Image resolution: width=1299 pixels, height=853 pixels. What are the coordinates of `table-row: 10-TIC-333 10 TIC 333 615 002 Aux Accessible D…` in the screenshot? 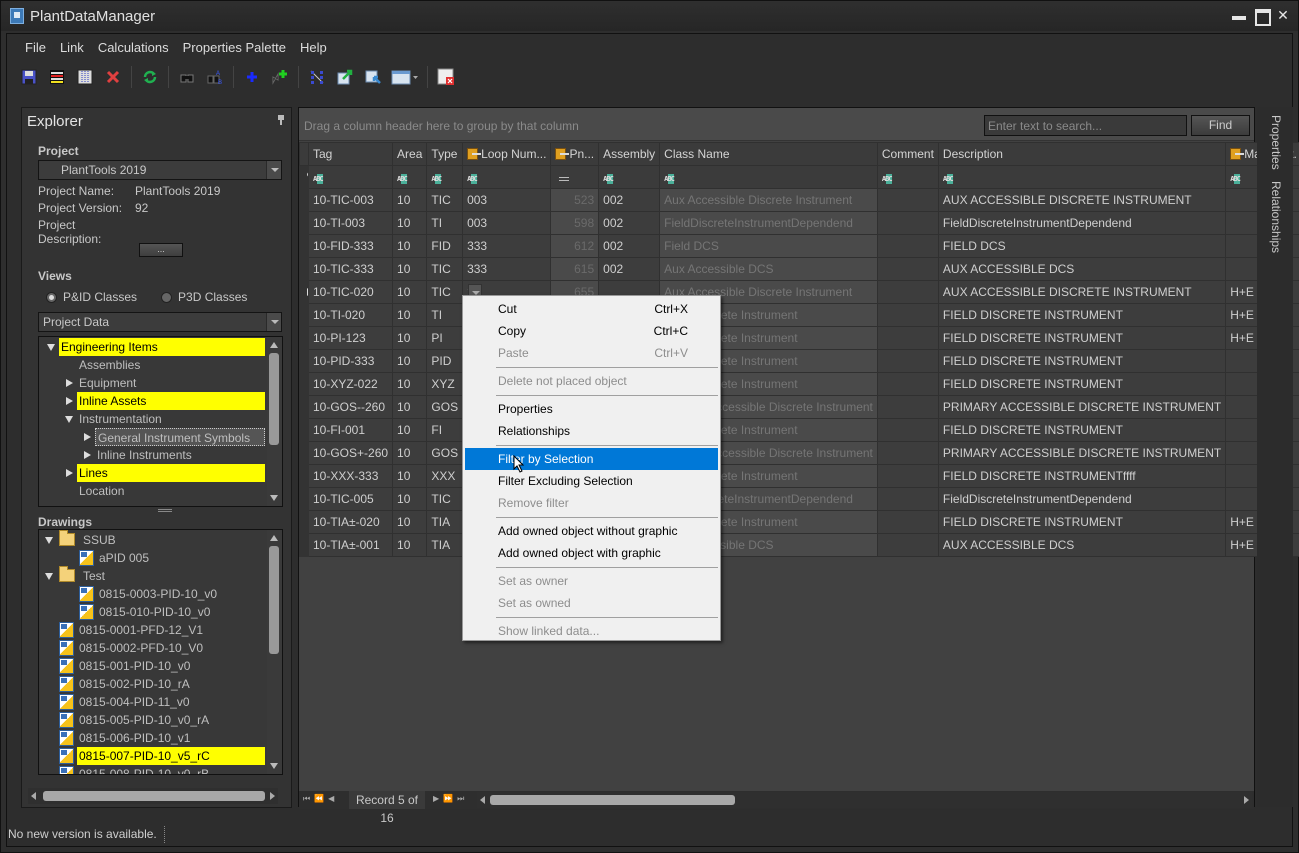 It's located at (799, 269).